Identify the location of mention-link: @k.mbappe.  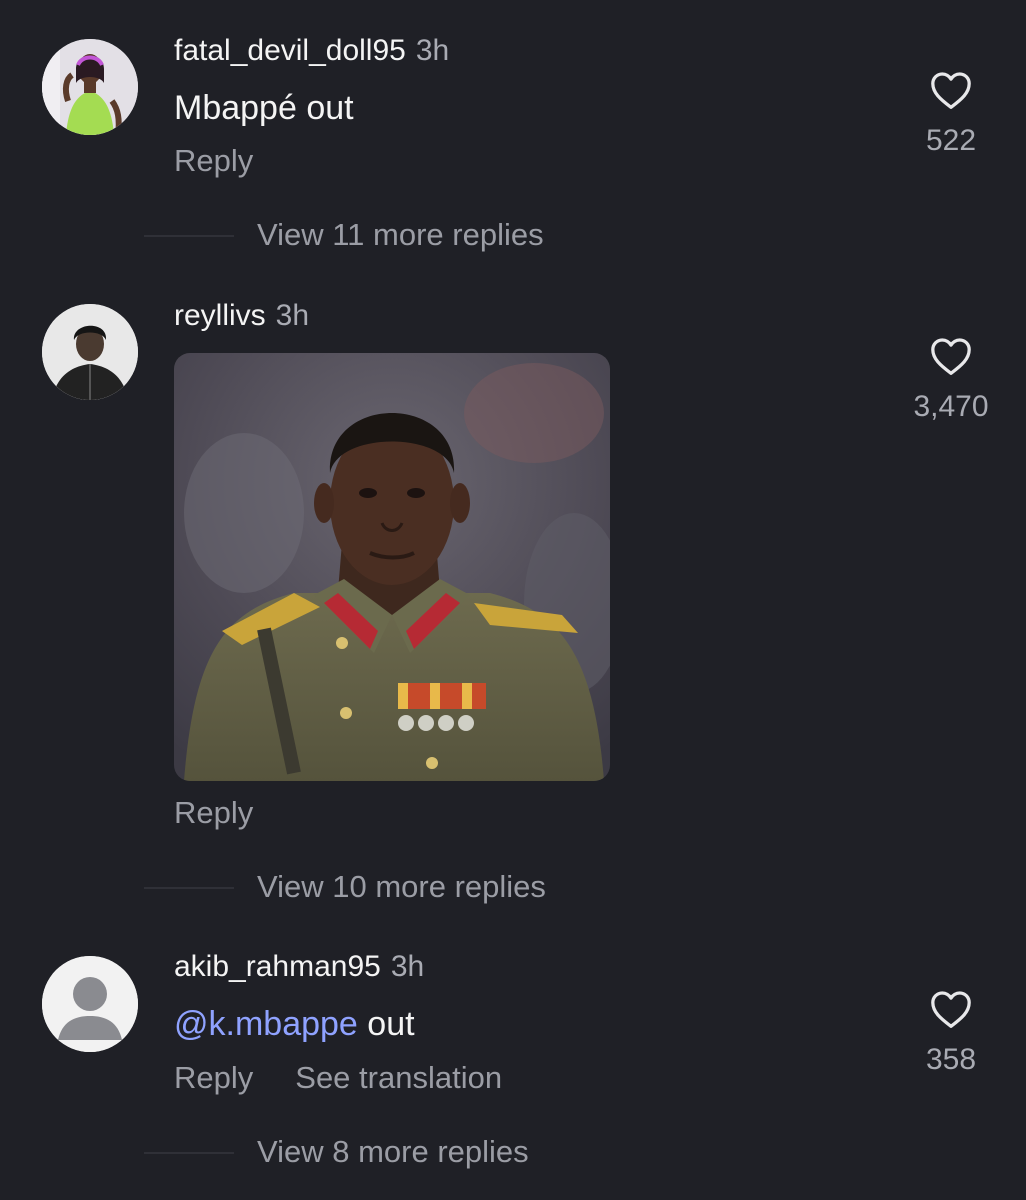
(266, 1024).